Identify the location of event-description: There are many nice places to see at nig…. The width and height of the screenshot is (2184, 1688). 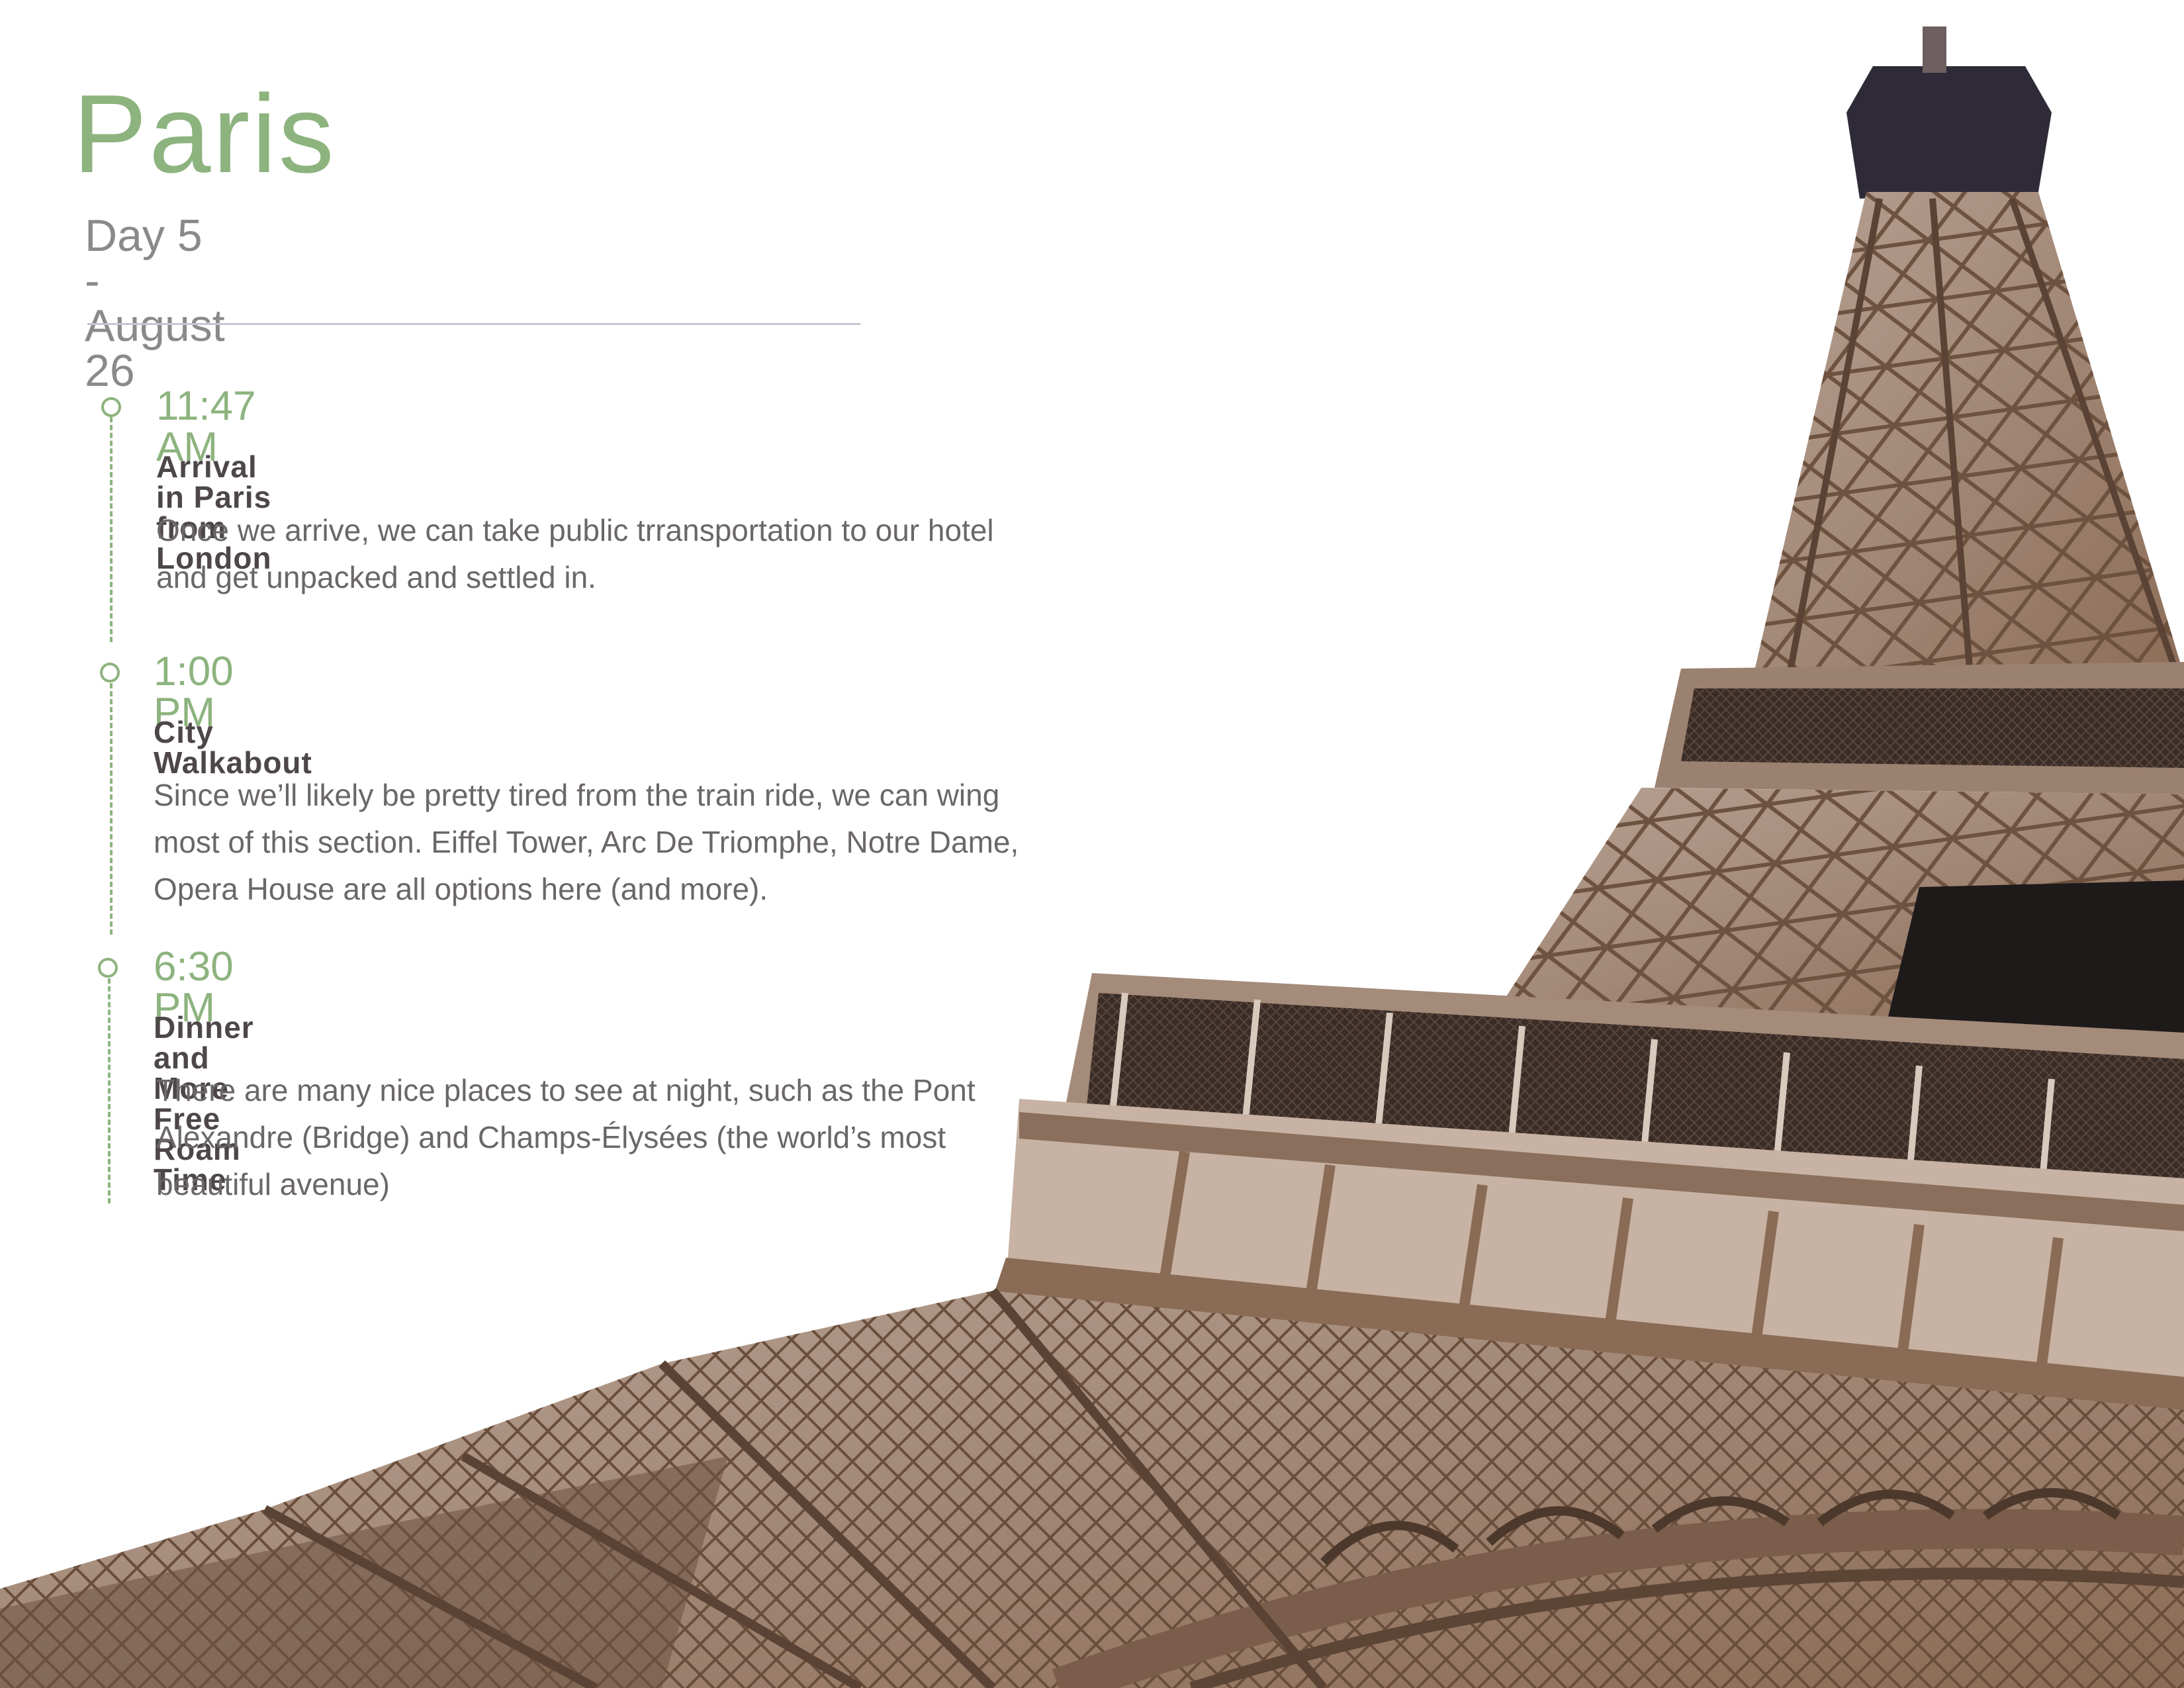
(566, 1137).